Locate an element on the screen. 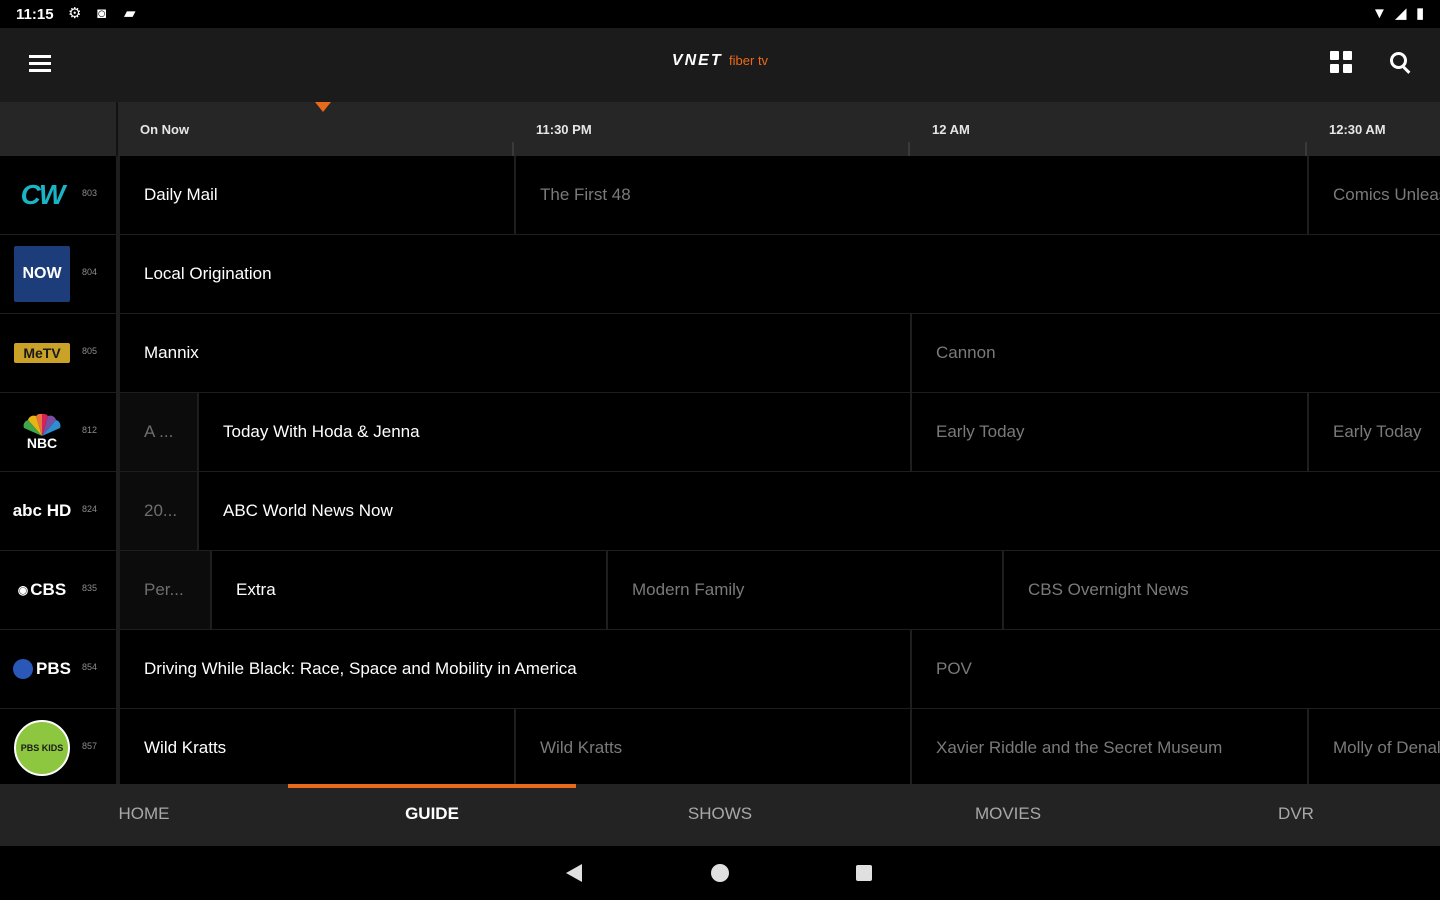 The image size is (1440, 900). tab-label: SHOWS is located at coordinates (720, 813).